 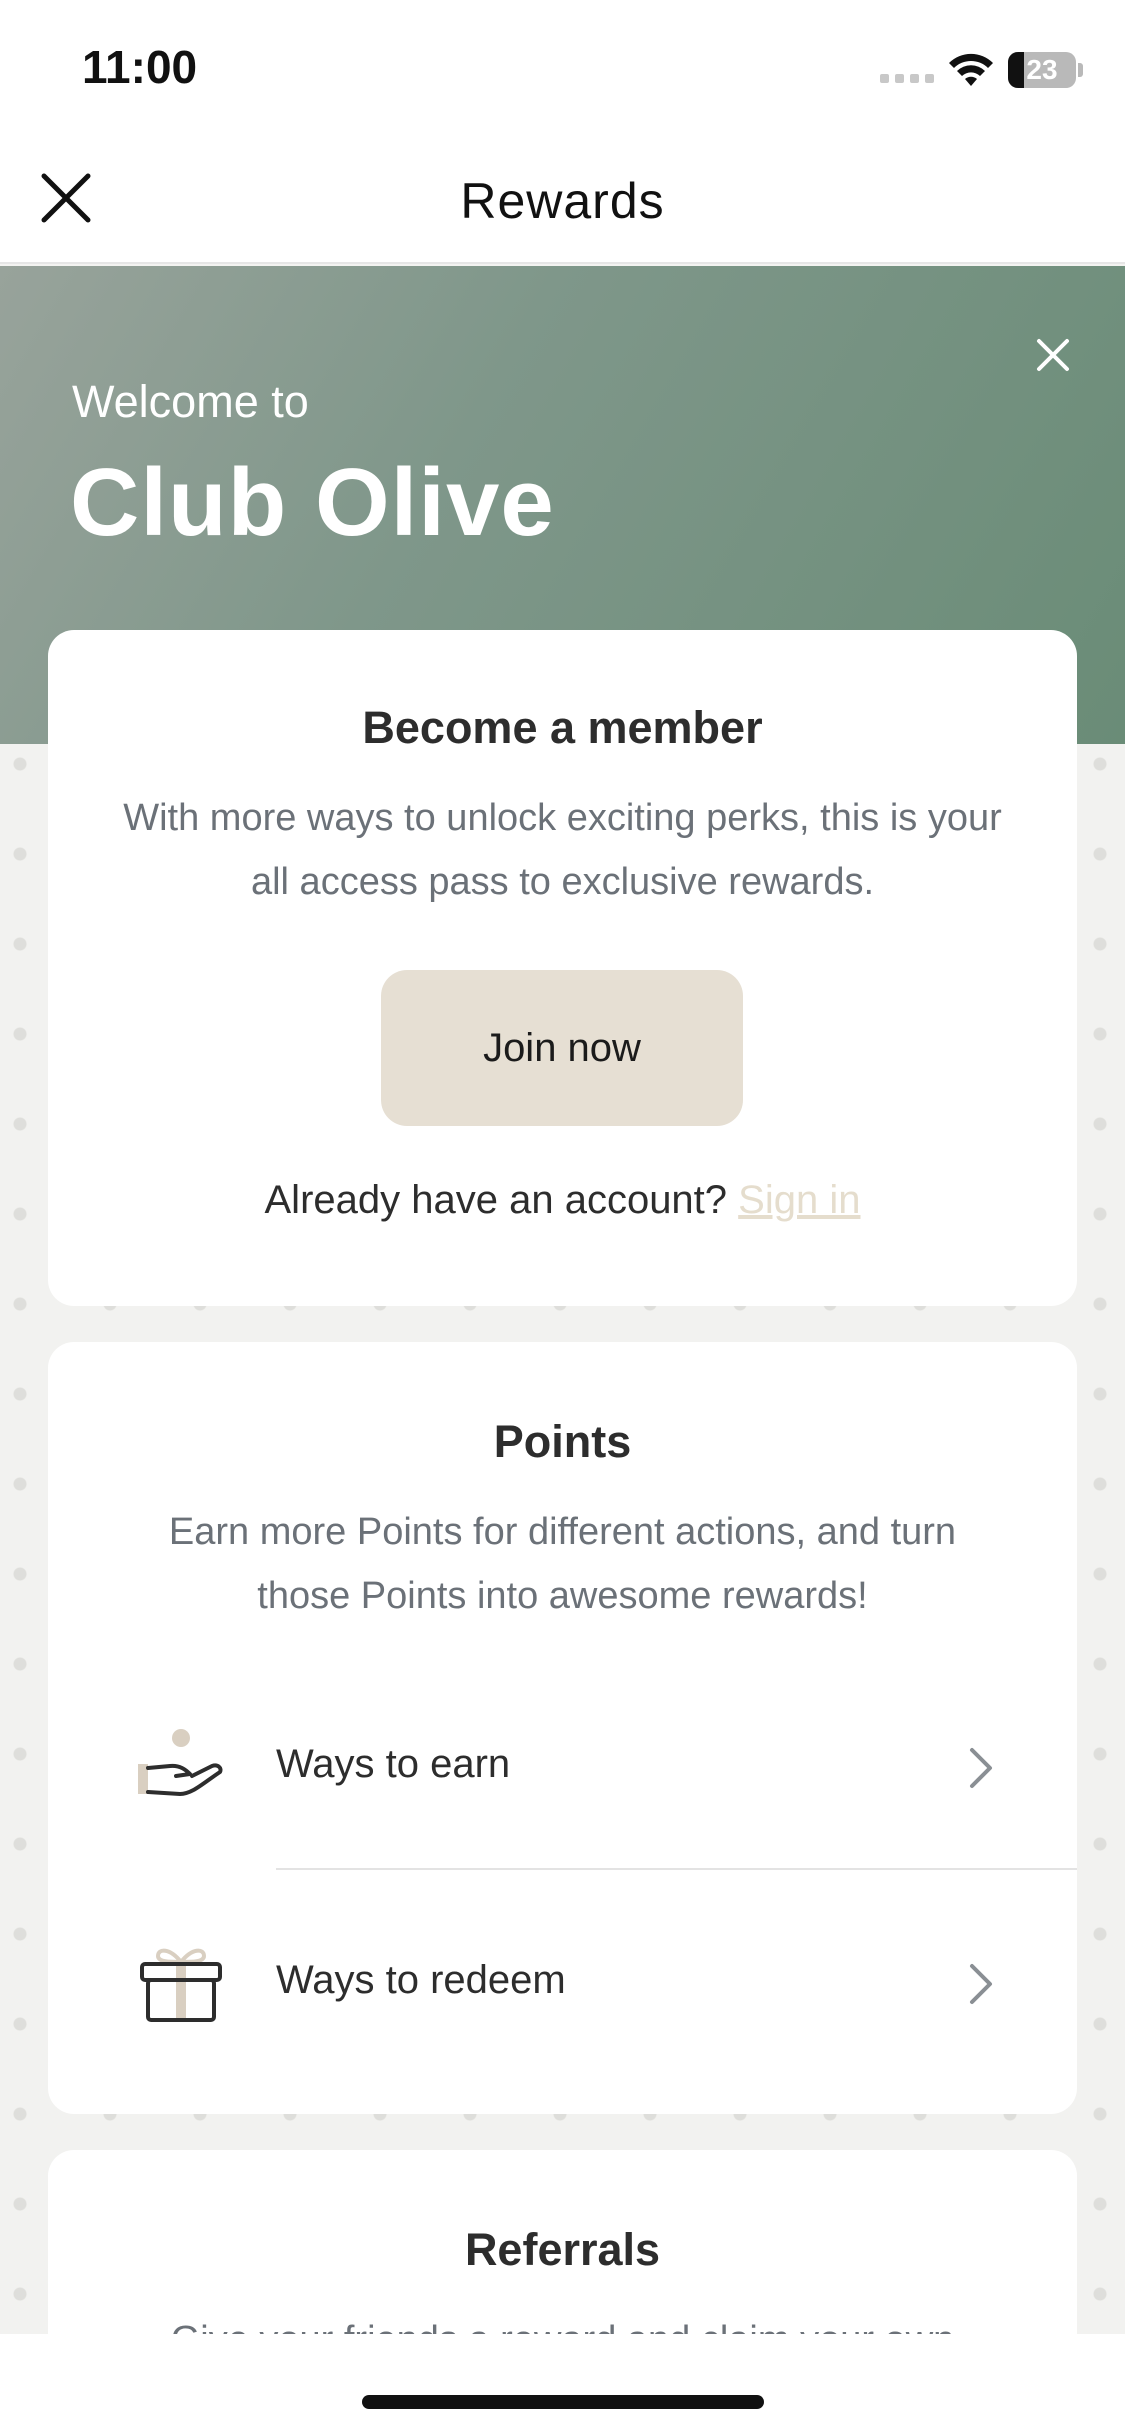 What do you see at coordinates (140, 67) in the screenshot?
I see `status-time: 11:00` at bounding box center [140, 67].